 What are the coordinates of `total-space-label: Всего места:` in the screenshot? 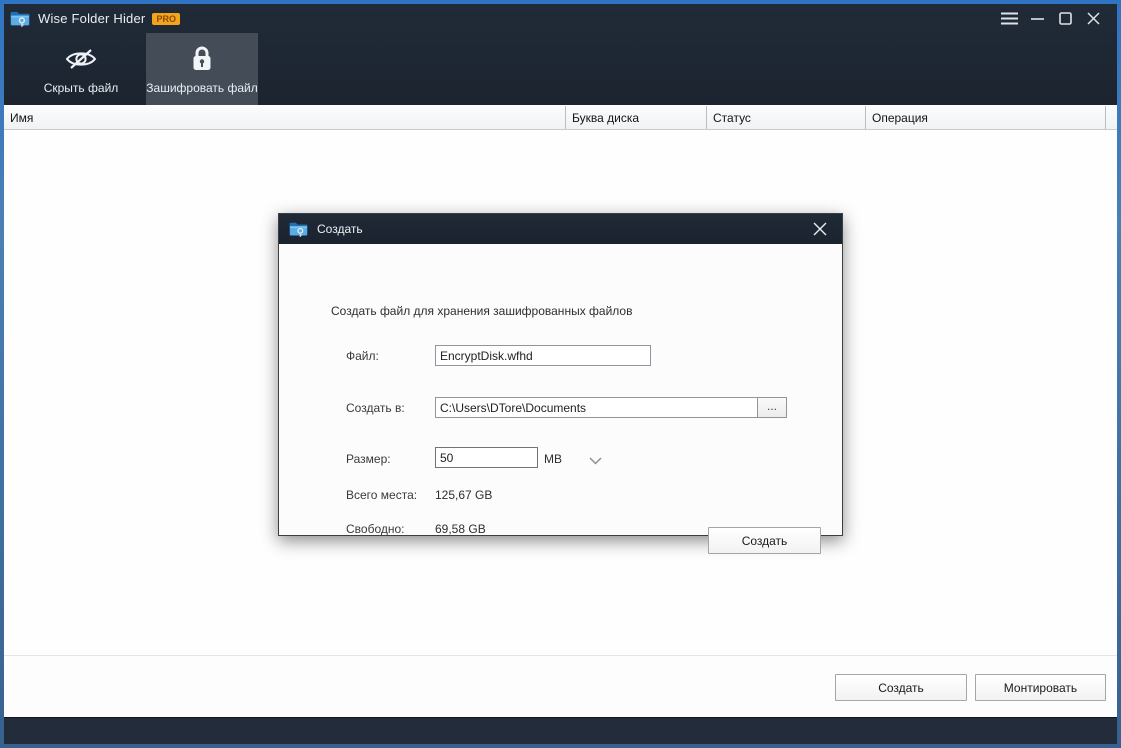 It's located at (382, 495).